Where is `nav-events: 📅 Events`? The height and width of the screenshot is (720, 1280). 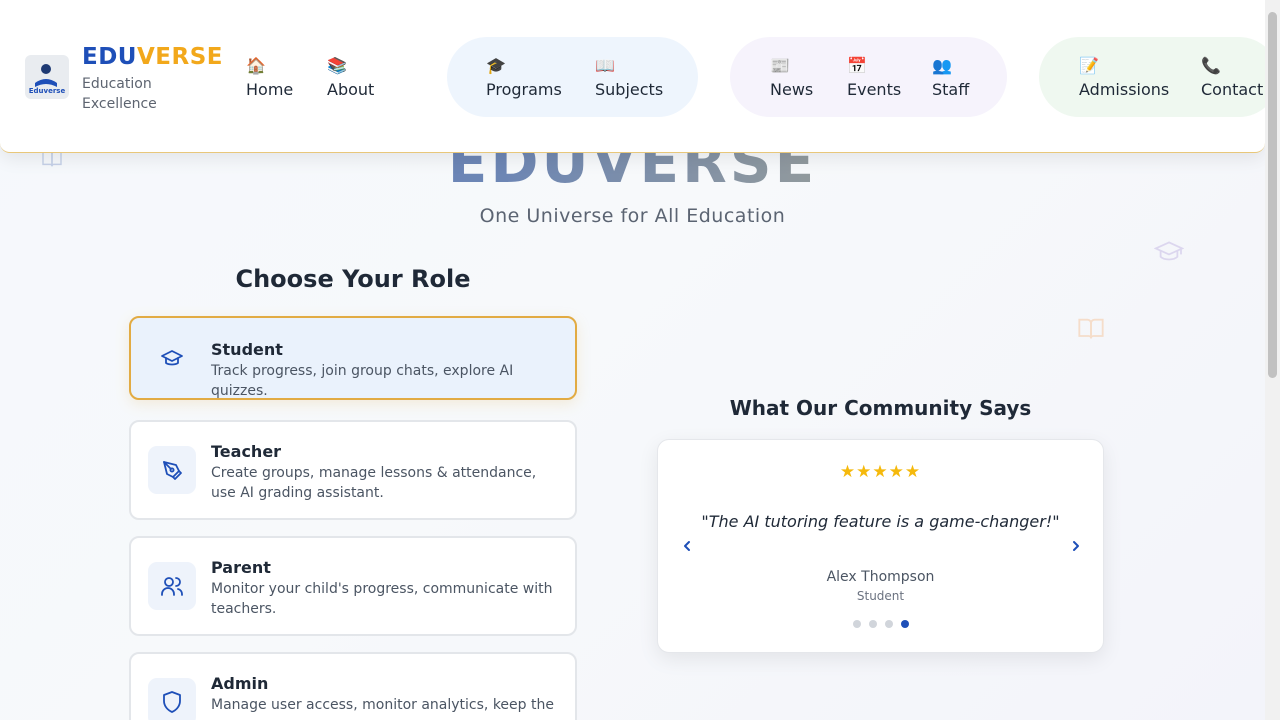
nav-events: 📅 Events is located at coordinates (874, 77).